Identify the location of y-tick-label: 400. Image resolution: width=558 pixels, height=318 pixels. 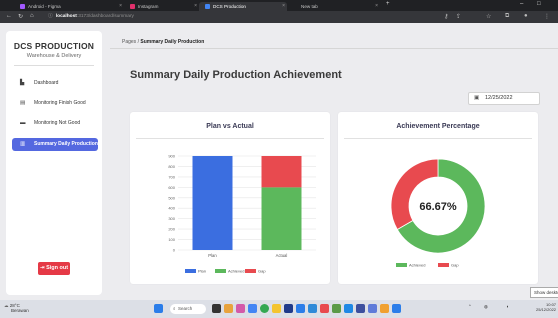
(171, 208).